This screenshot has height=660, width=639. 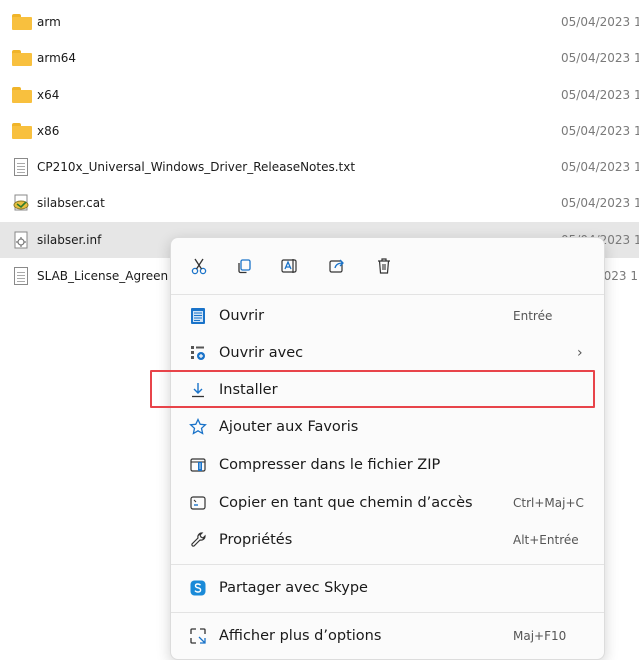 What do you see at coordinates (289, 266) in the screenshot?
I see `rename-icon` at bounding box center [289, 266].